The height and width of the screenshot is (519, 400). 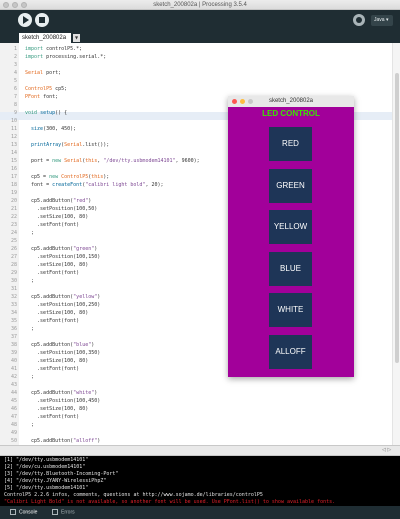 I want to click on editor-scrollbar, so click(x=396, y=244).